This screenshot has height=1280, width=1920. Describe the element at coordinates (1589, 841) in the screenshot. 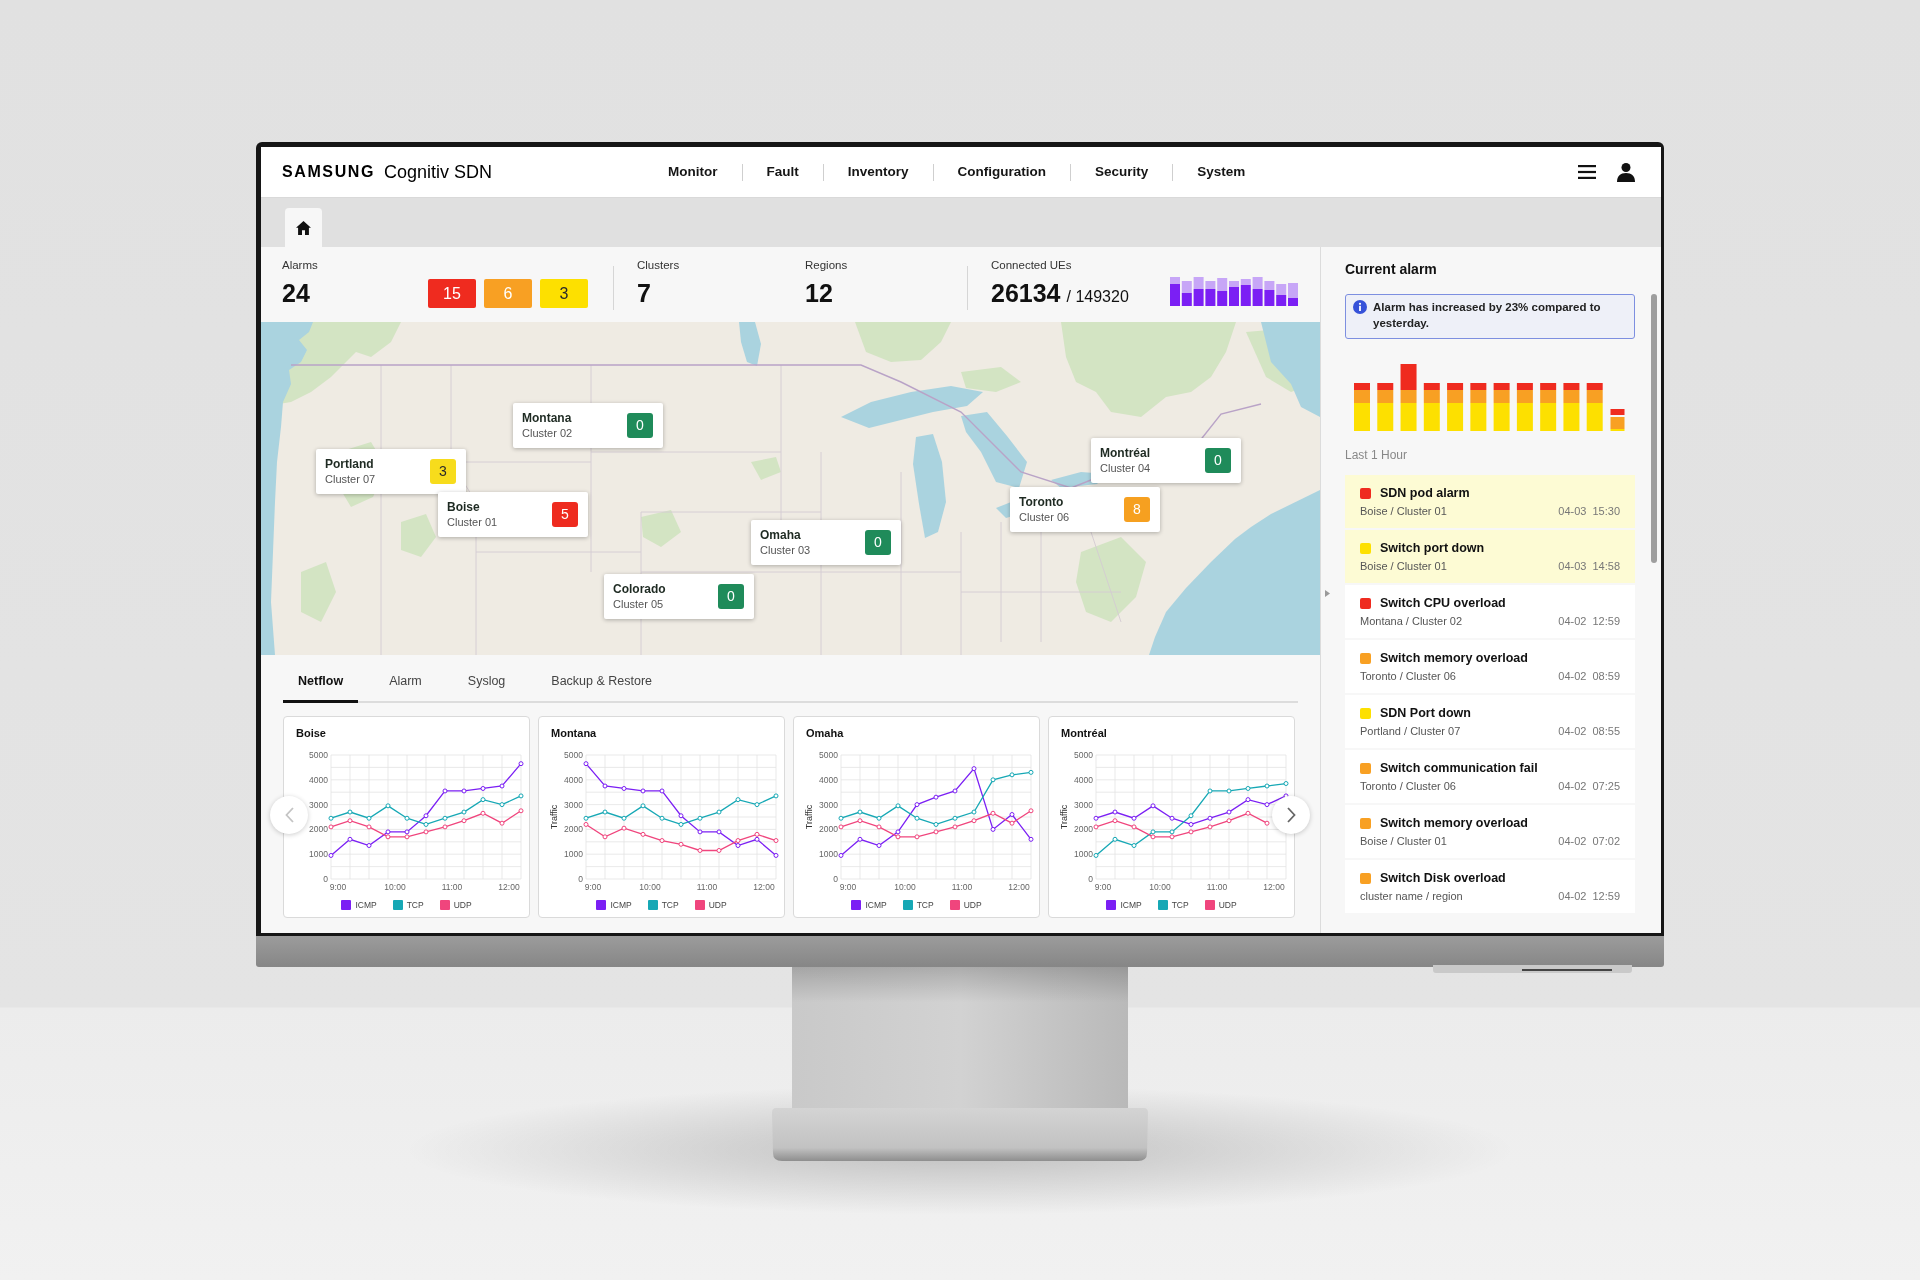

I see `alarm-time: 04-02 07:02` at that location.